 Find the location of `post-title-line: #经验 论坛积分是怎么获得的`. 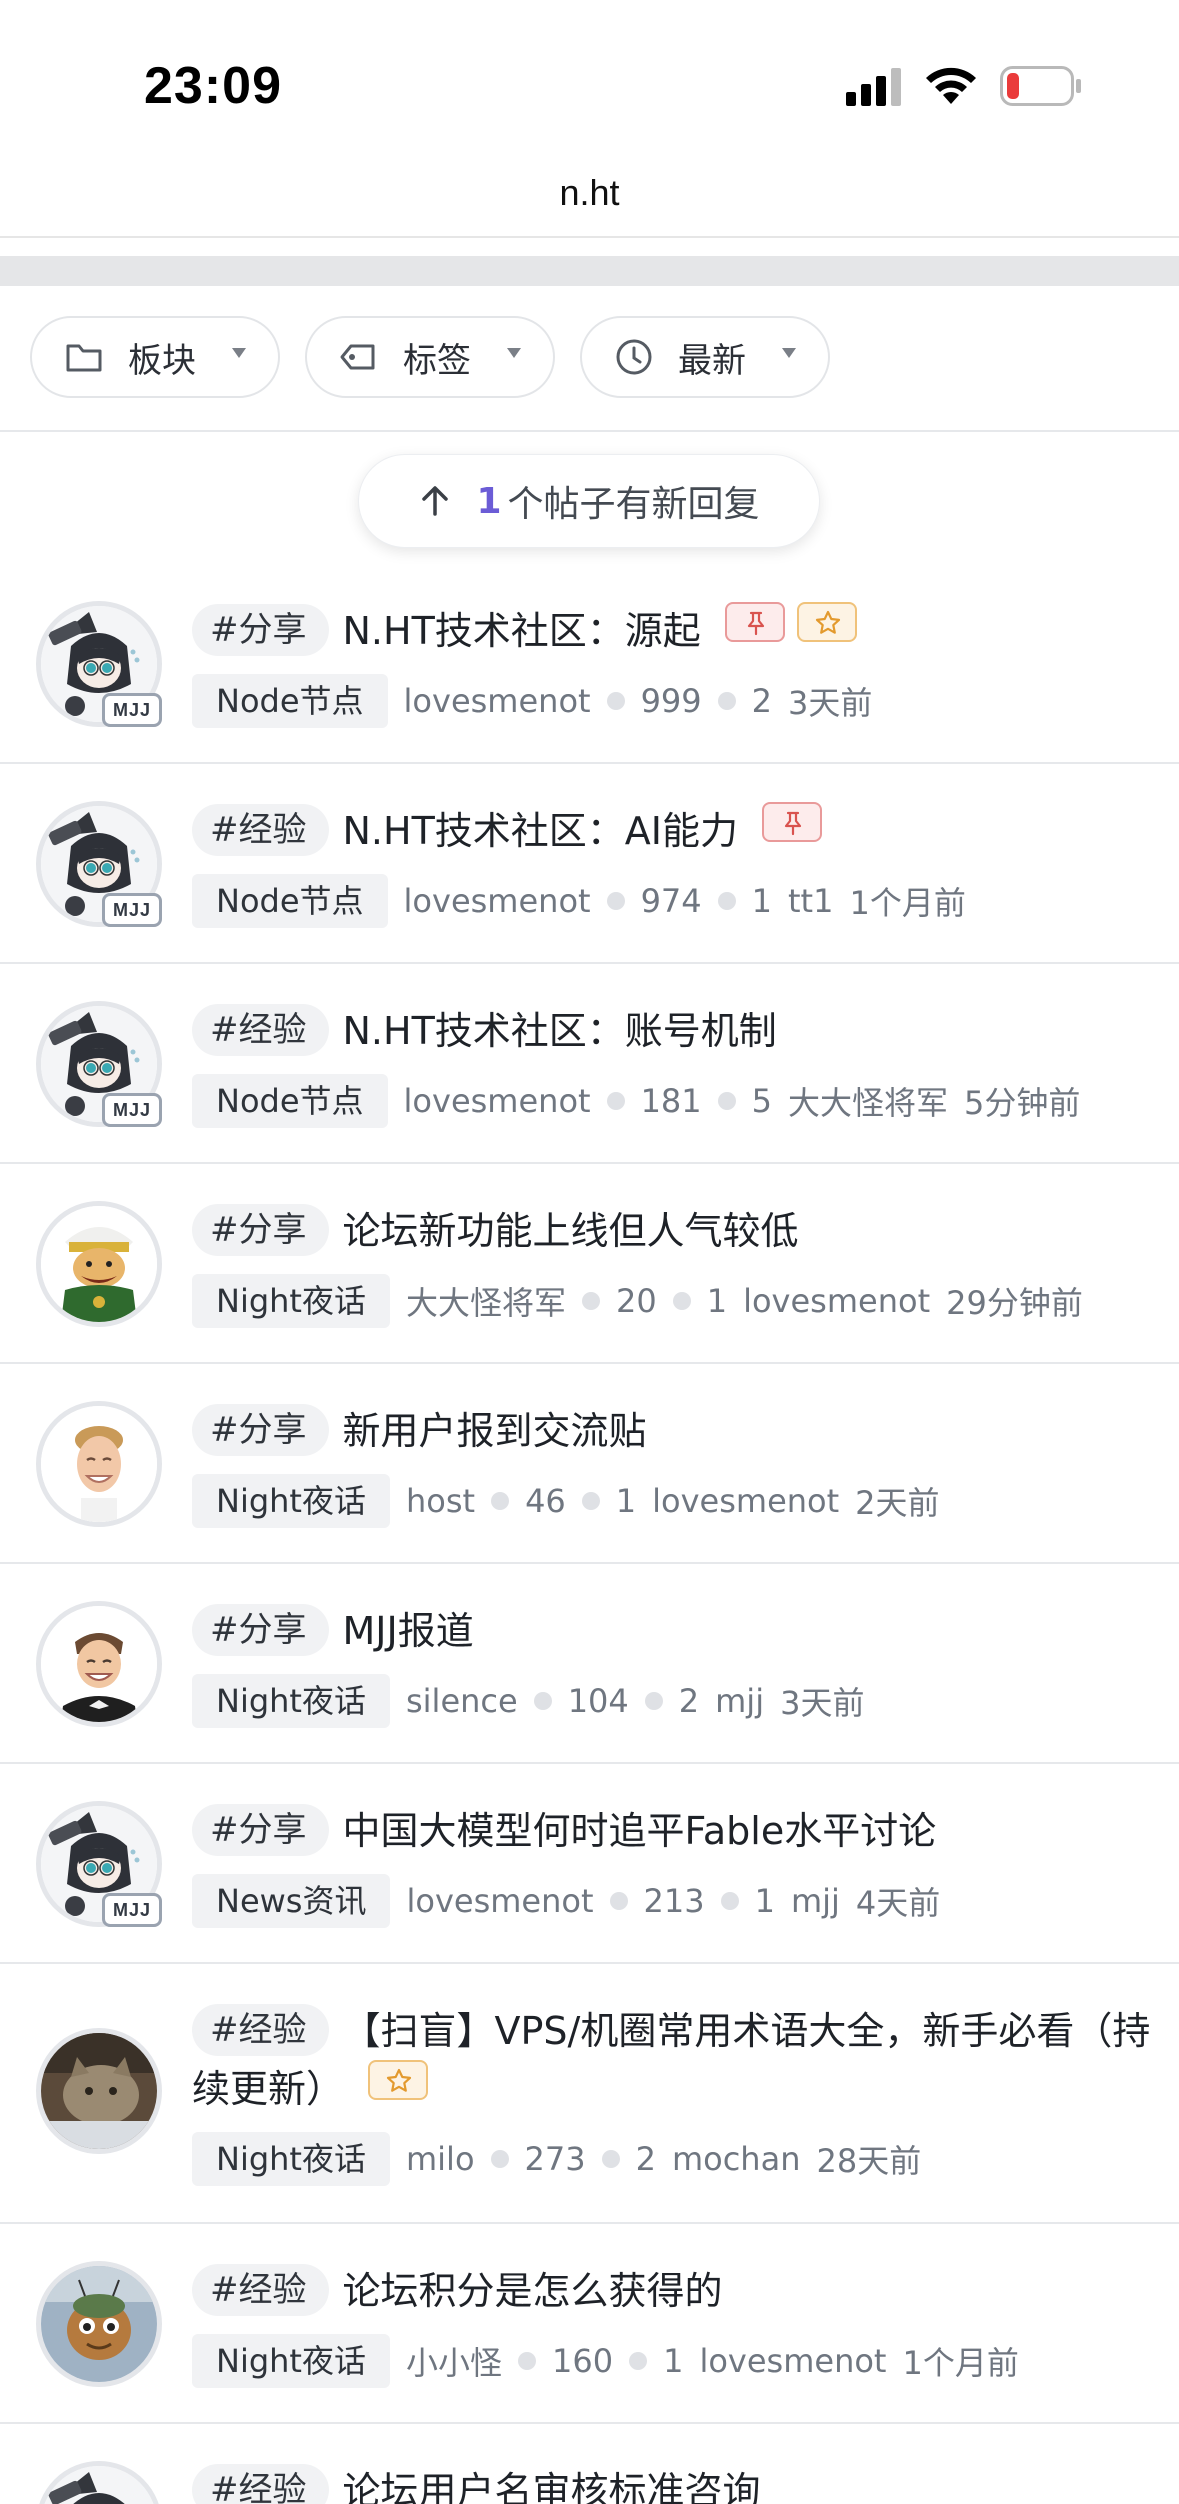

post-title-line: #经验 论坛积分是怎么获得的 is located at coordinates (675, 2291).